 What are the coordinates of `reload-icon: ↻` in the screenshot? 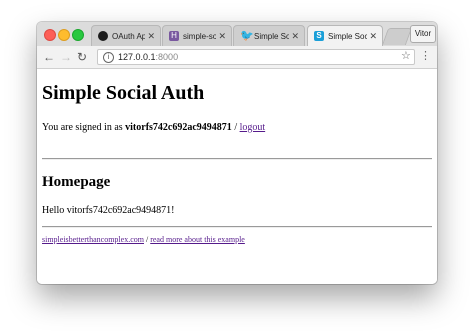 It's located at (82, 57).